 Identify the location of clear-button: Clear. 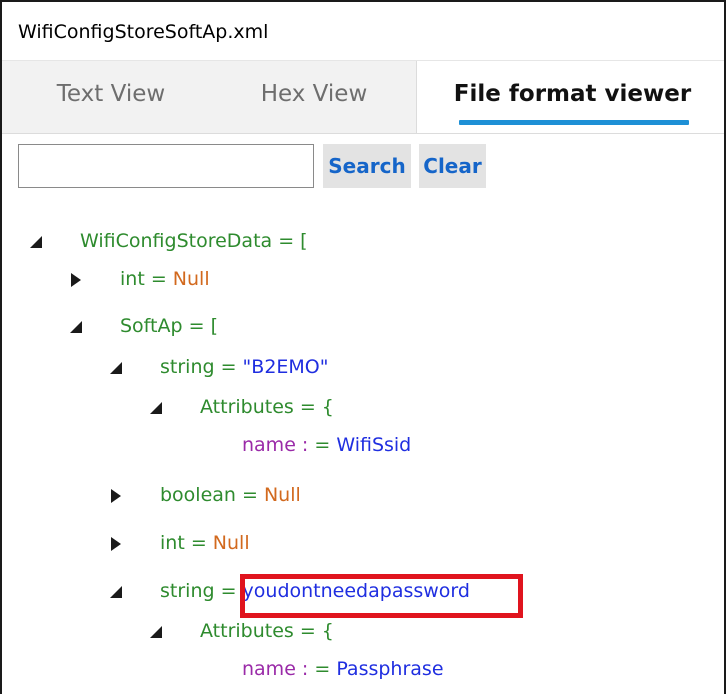
(452, 166).